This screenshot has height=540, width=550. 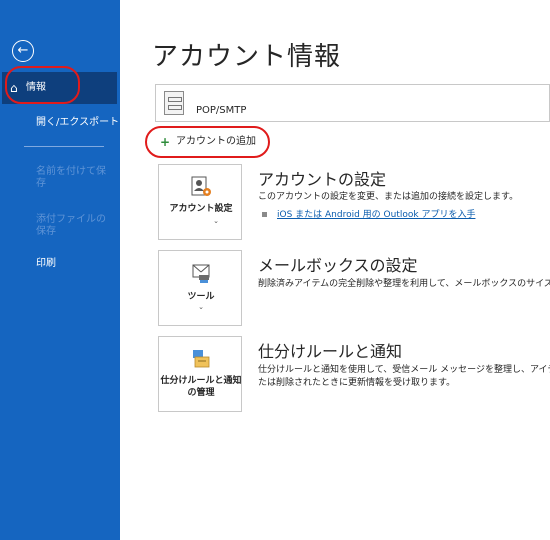 I want to click on account-type-label: POP/SMTP, so click(x=221, y=110).